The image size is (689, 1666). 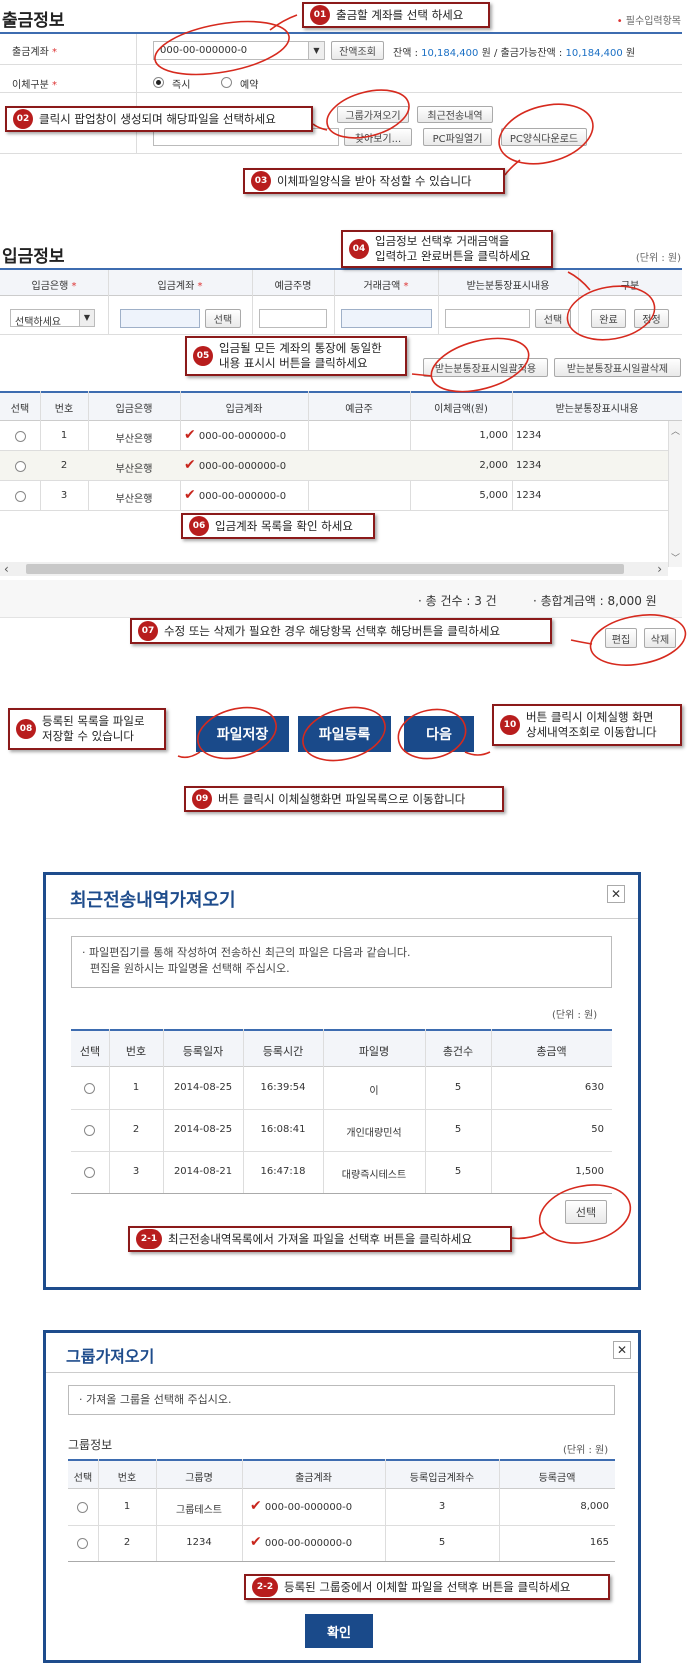 What do you see at coordinates (571, 1214) in the screenshot?
I see `annotation-ellipse-recent-select` at bounding box center [571, 1214].